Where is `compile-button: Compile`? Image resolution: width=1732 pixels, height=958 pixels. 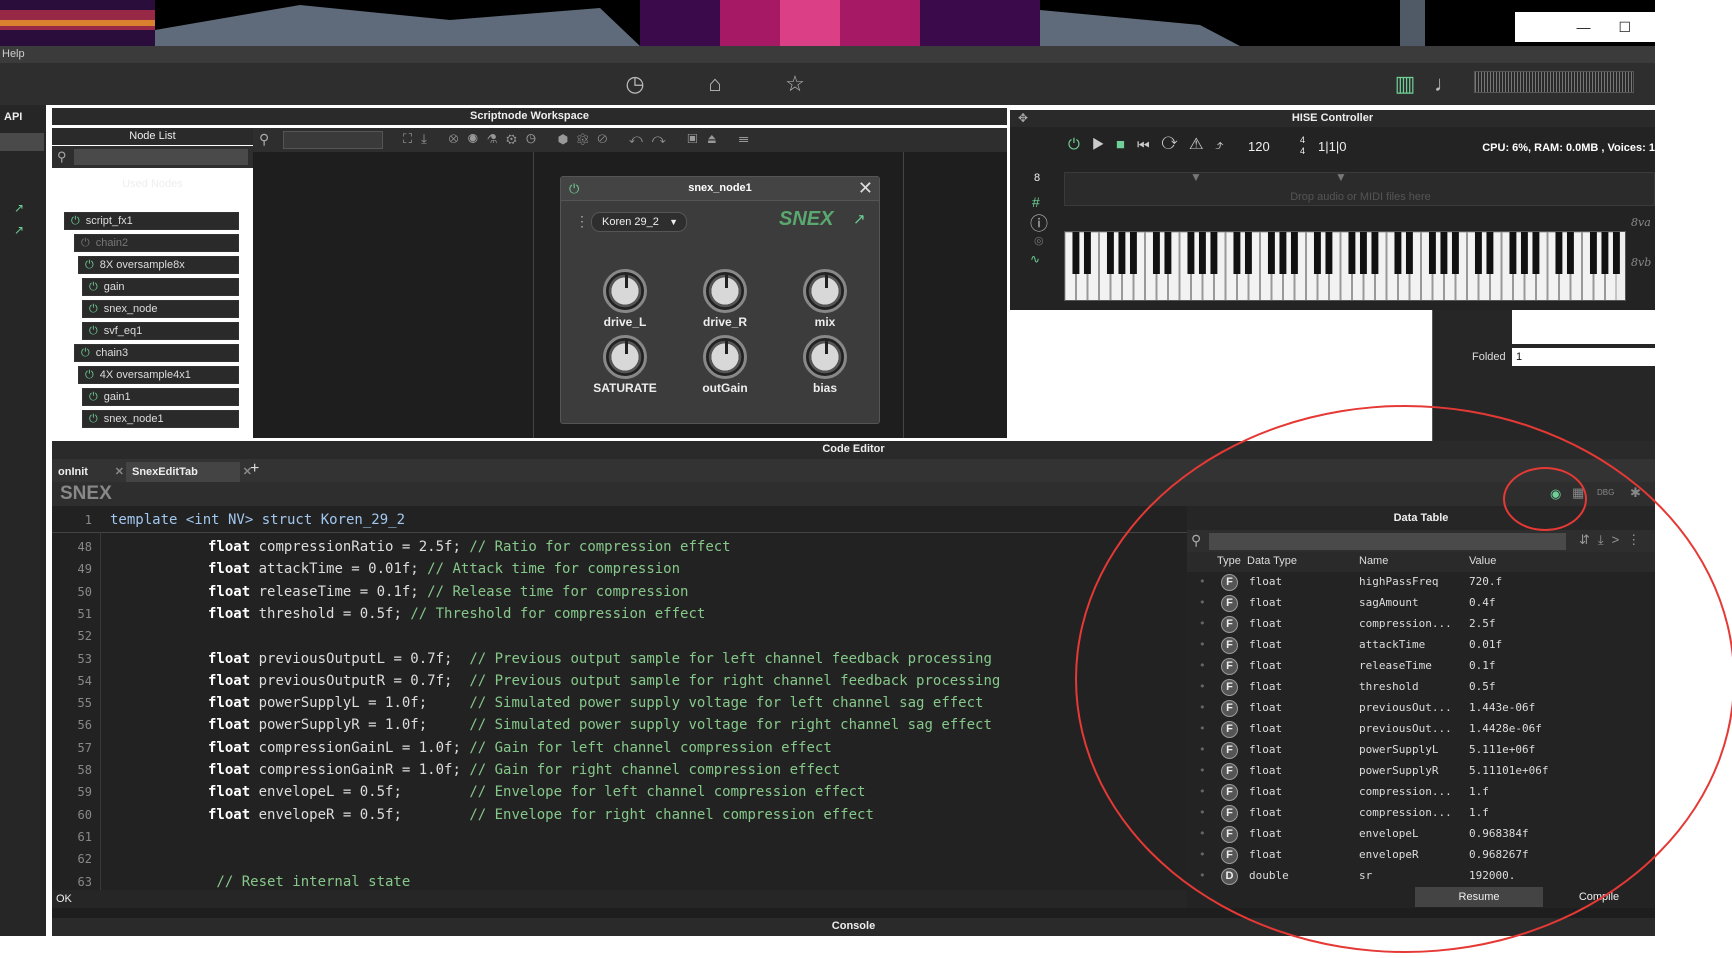
compile-button: Compile is located at coordinates (1599, 897).